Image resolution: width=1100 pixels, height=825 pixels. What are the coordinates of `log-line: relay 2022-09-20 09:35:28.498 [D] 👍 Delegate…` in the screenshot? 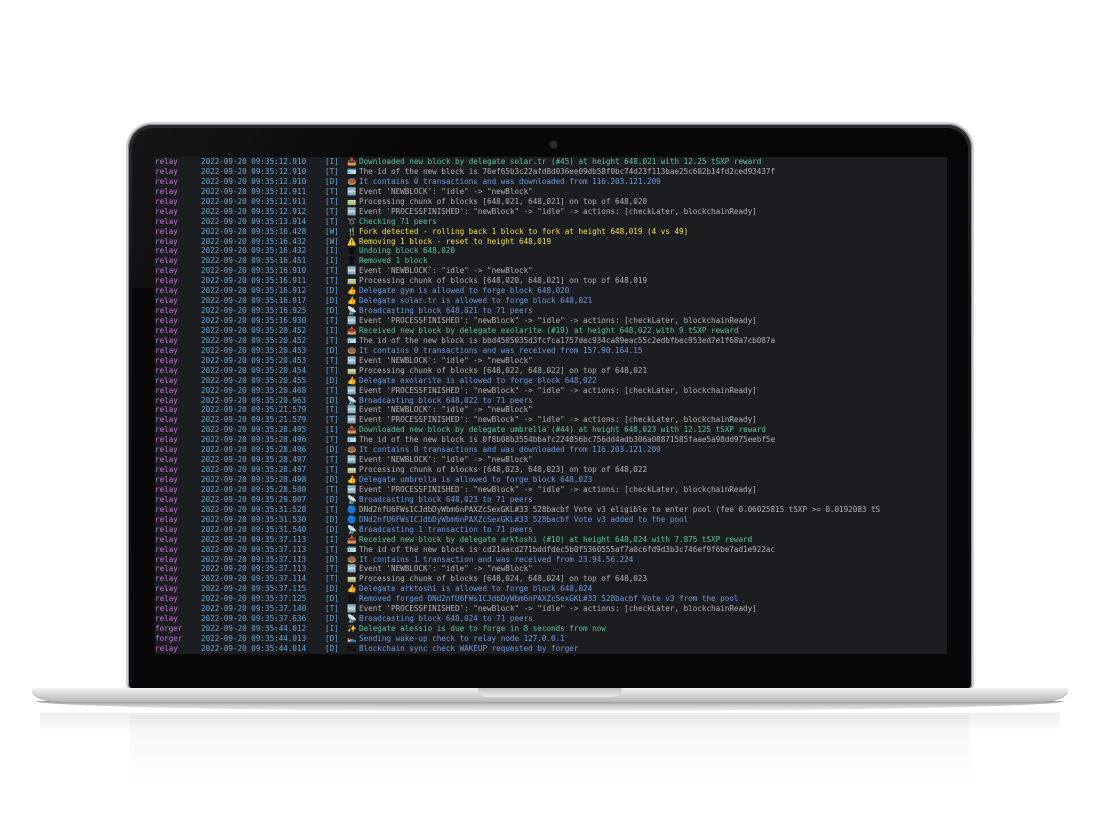 It's located at (551, 480).